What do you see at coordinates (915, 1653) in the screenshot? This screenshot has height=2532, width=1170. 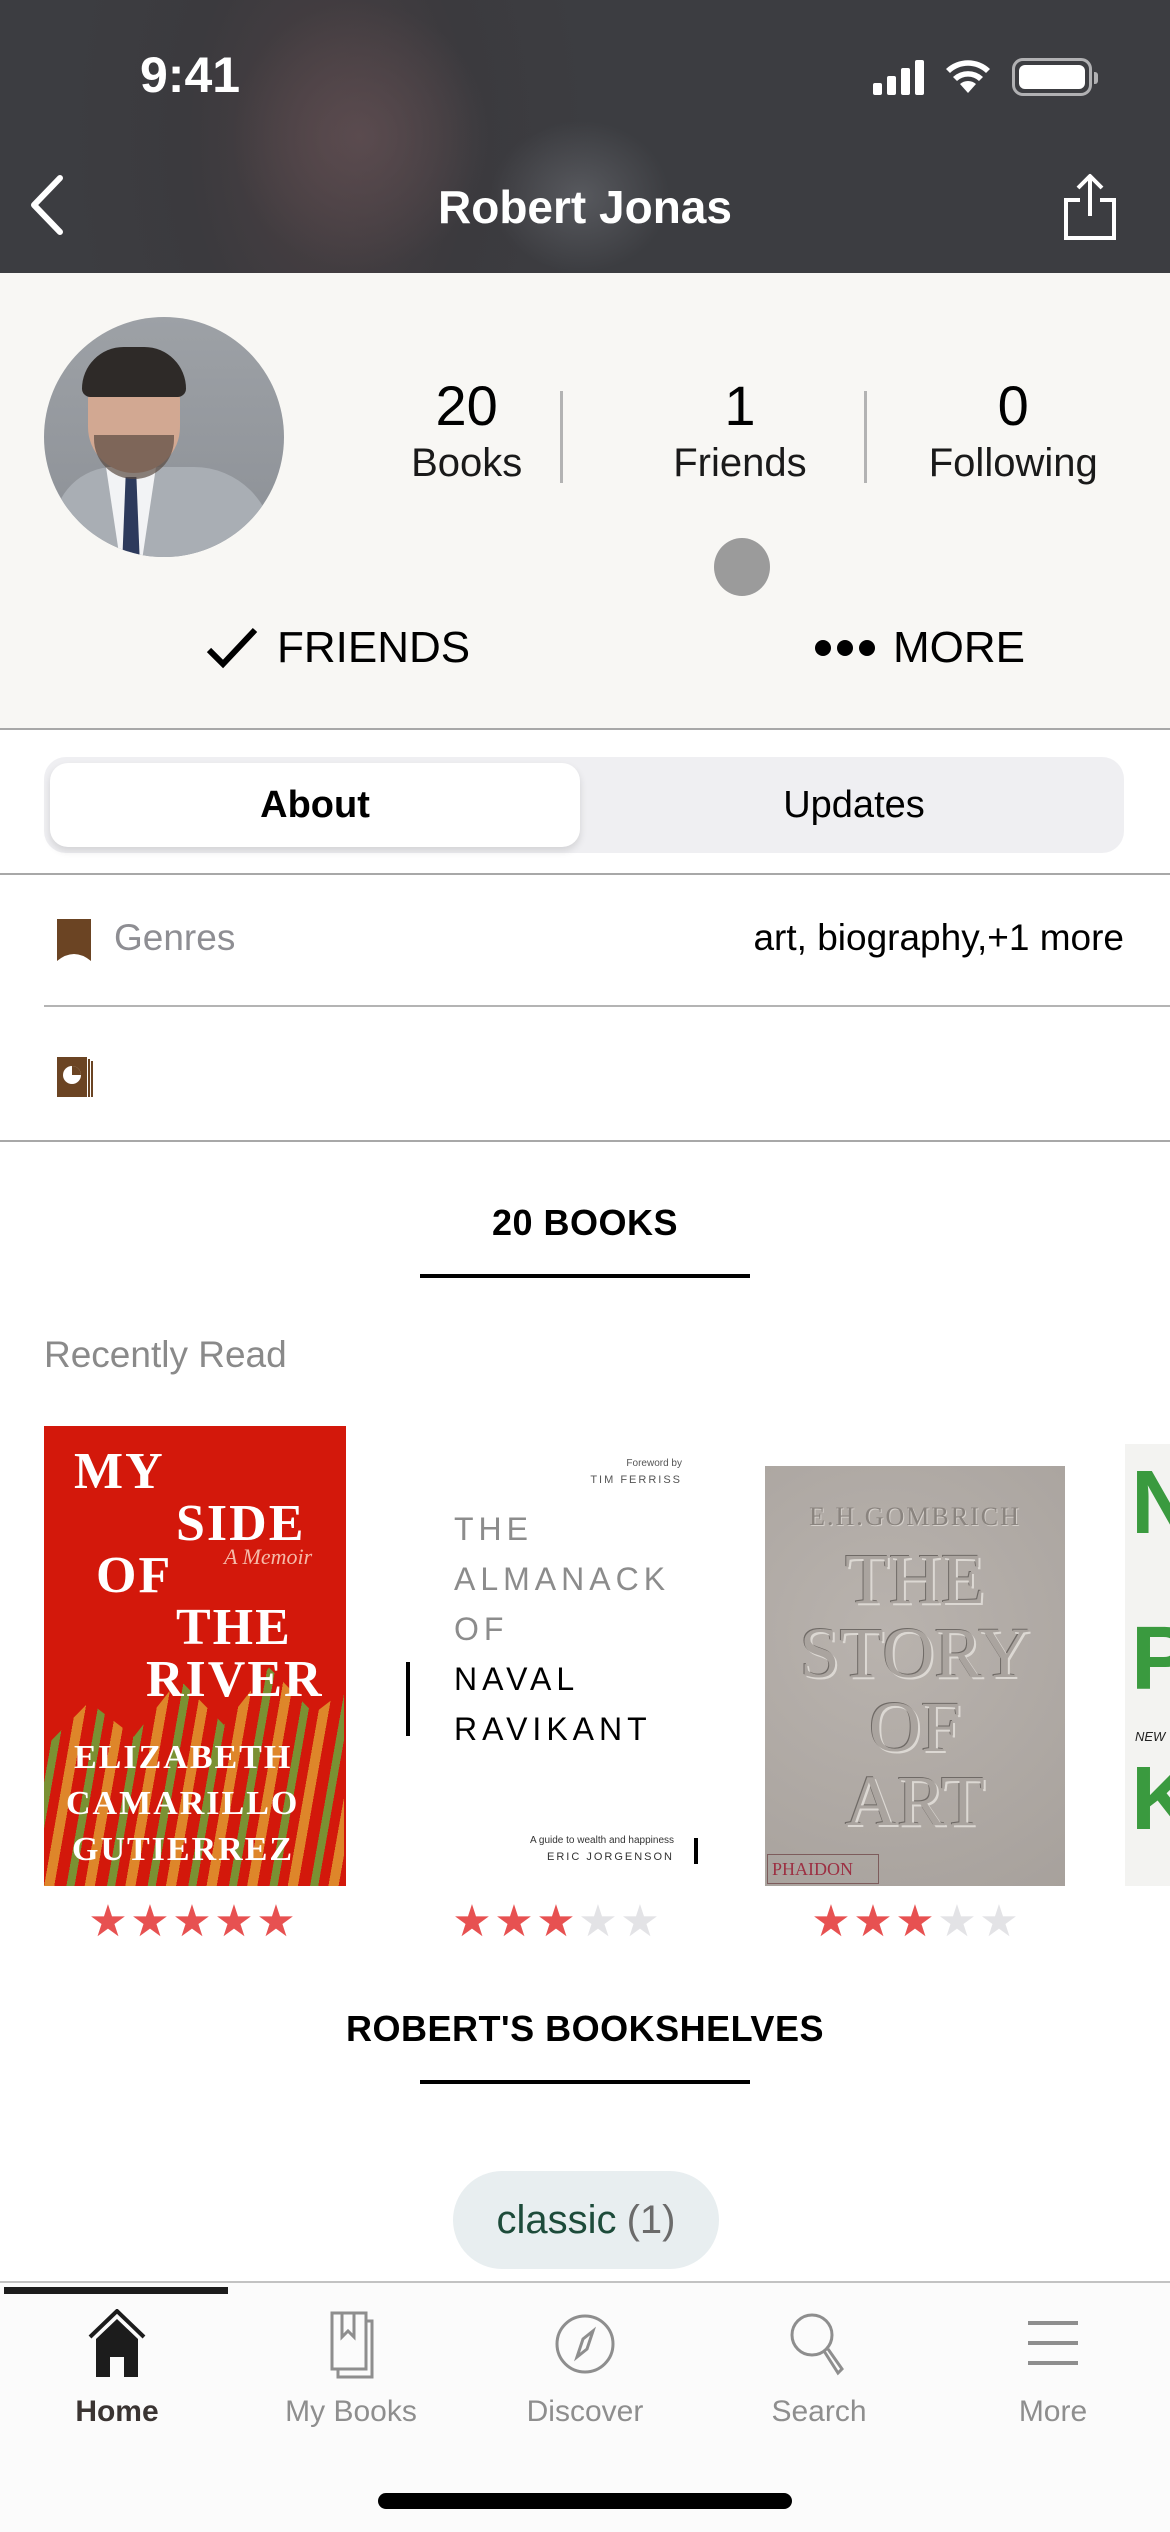 I see `cover-title-line: STORY` at bounding box center [915, 1653].